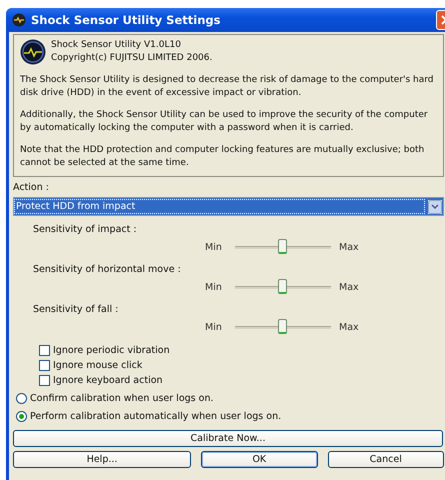 The image size is (445, 480). Describe the element at coordinates (97, 365) in the screenshot. I see `checkbox-label: Ignore mouse click` at that location.